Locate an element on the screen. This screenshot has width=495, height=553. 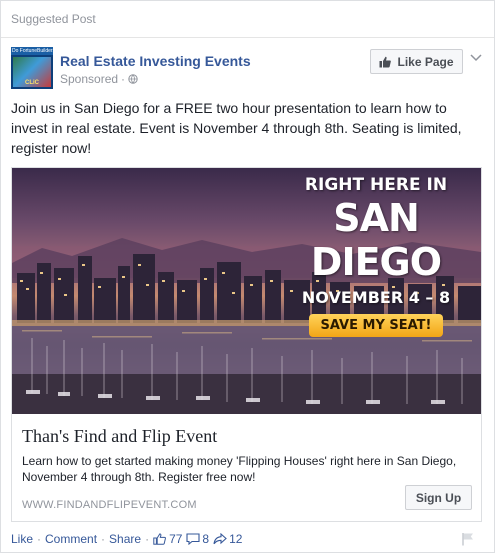
ad-title: Than's Find and Flip Event is located at coordinates (119, 436).